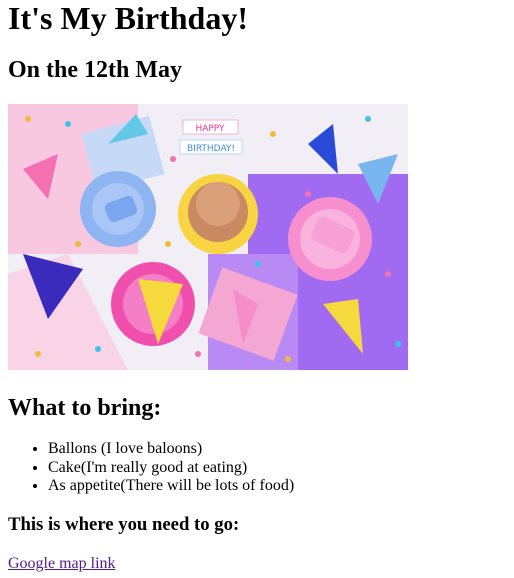  I want to click on date-heading: On the 12th May, so click(95, 70).